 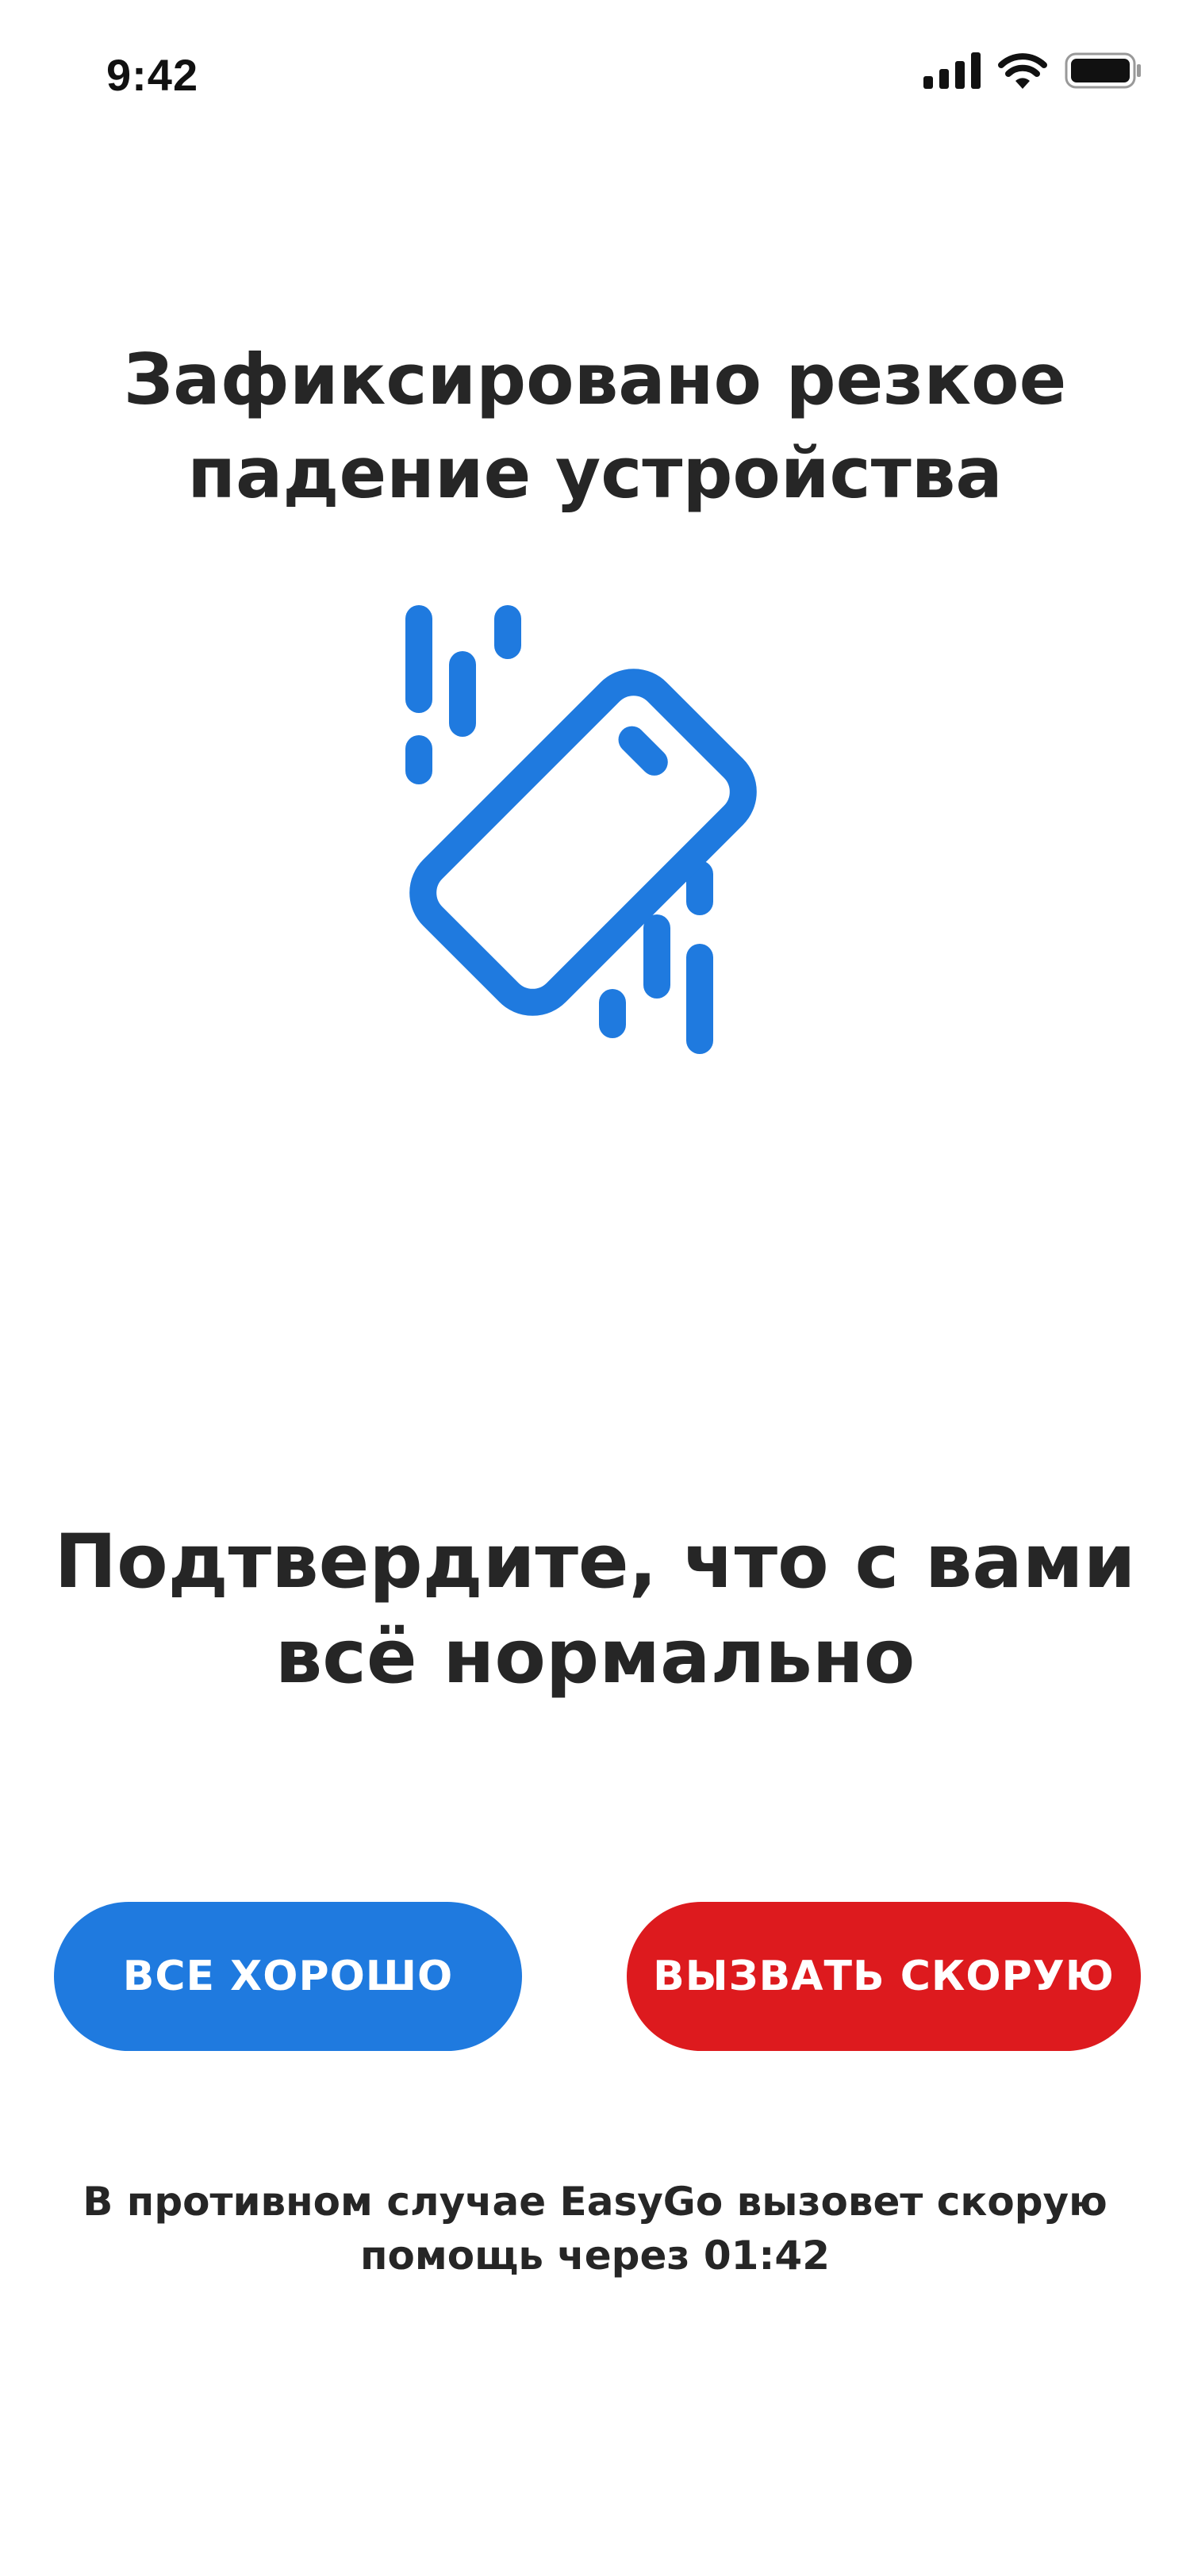 I want to click on auto-call-notice-prefix: помощь через, so click(x=532, y=2256).